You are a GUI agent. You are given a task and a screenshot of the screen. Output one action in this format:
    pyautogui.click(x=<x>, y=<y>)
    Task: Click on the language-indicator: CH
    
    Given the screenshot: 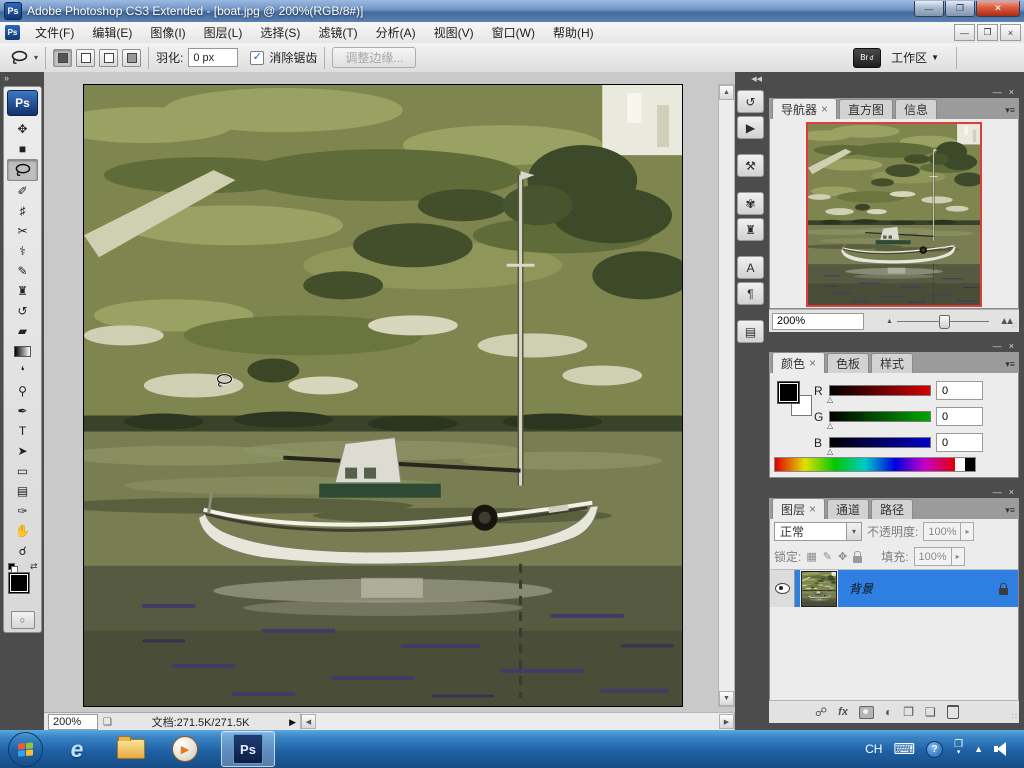 What is the action you would take?
    pyautogui.click(x=873, y=749)
    